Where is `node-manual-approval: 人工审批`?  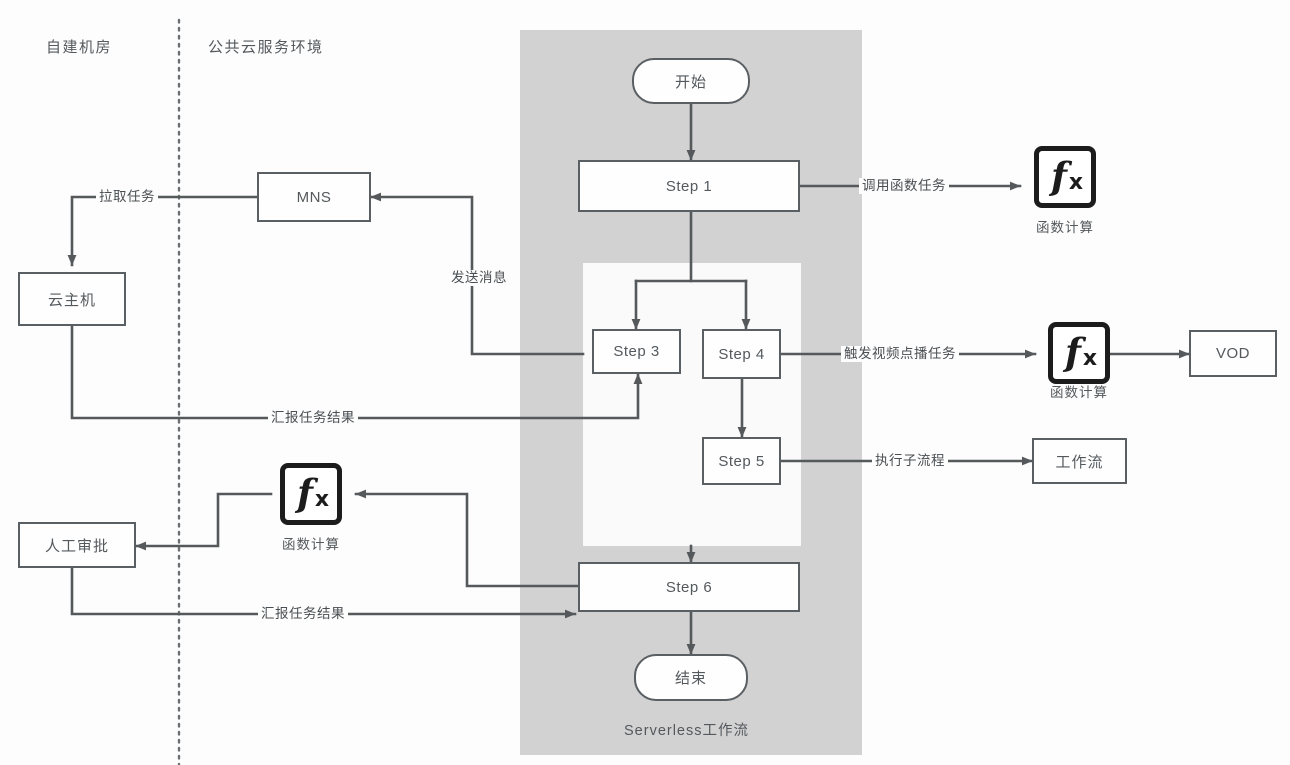 node-manual-approval: 人工审批 is located at coordinates (77, 545).